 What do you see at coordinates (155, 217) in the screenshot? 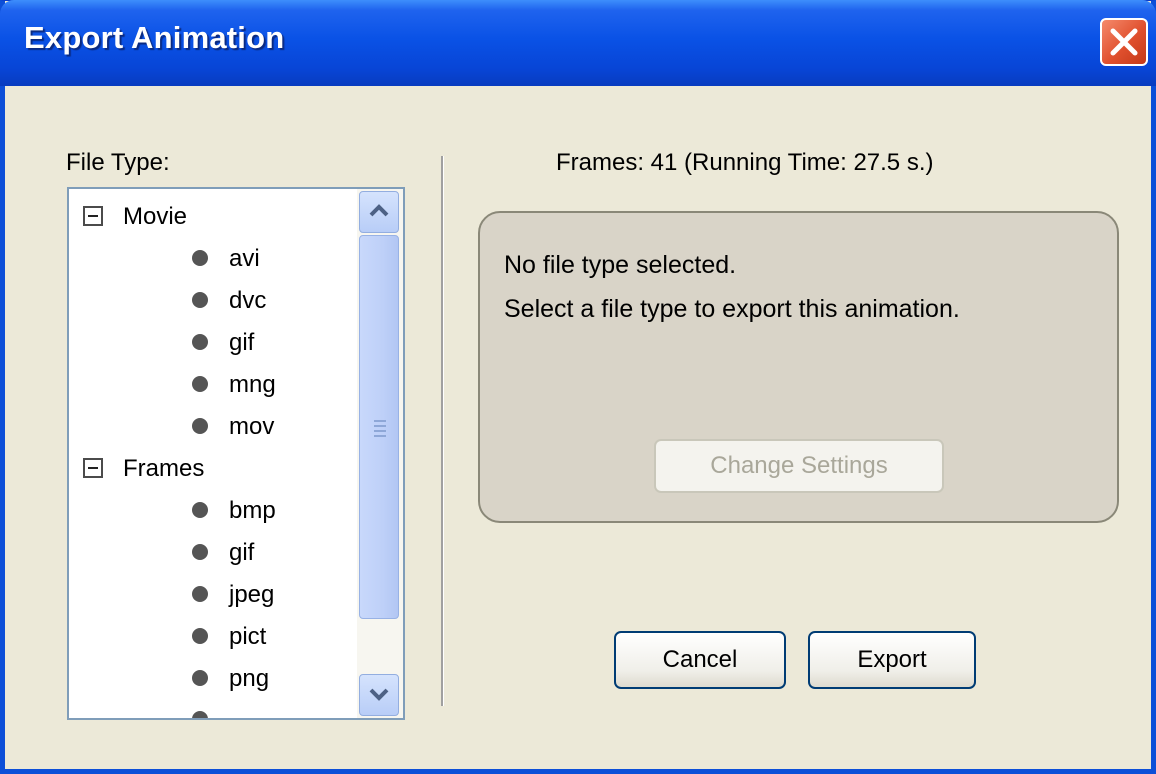
I see `tree-group-movie: Movie` at bounding box center [155, 217].